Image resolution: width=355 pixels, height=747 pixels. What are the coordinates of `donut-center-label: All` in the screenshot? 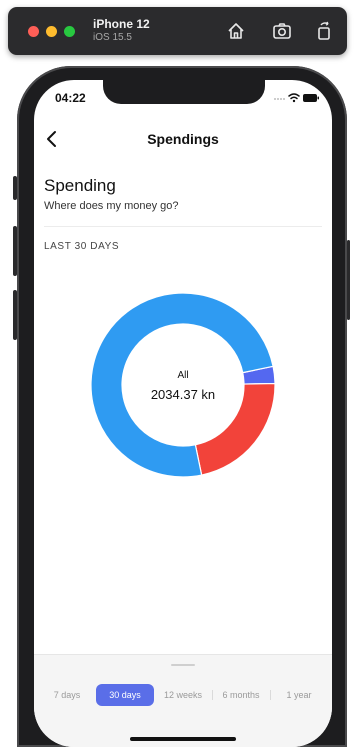 It's located at (183, 375).